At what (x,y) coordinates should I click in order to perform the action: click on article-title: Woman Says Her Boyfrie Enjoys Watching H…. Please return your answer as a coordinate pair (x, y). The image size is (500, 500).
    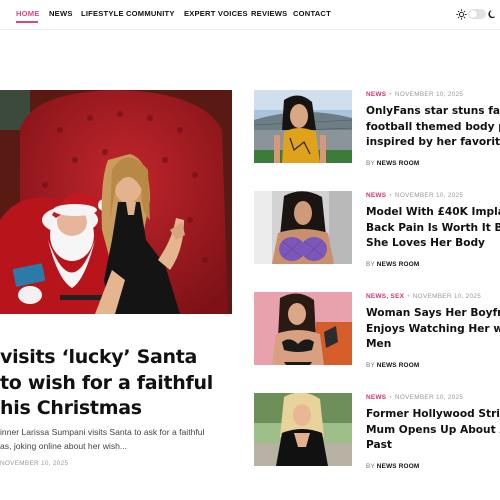
    Looking at the image, I should click on (433, 329).